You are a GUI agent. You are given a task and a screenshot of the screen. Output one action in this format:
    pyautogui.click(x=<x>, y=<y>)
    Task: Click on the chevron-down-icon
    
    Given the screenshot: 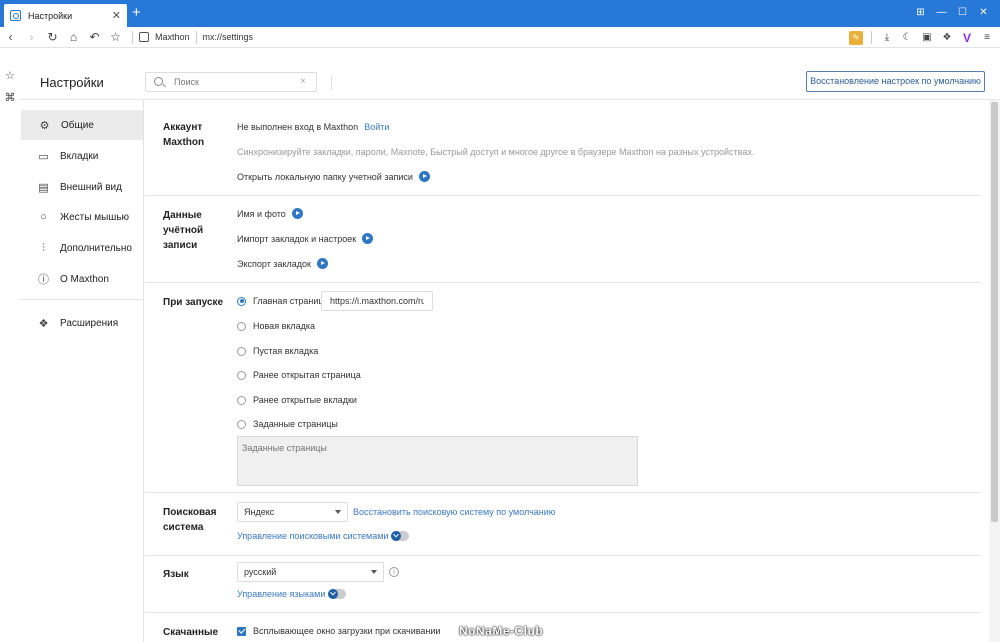 What is the action you would take?
    pyautogui.click(x=374, y=572)
    